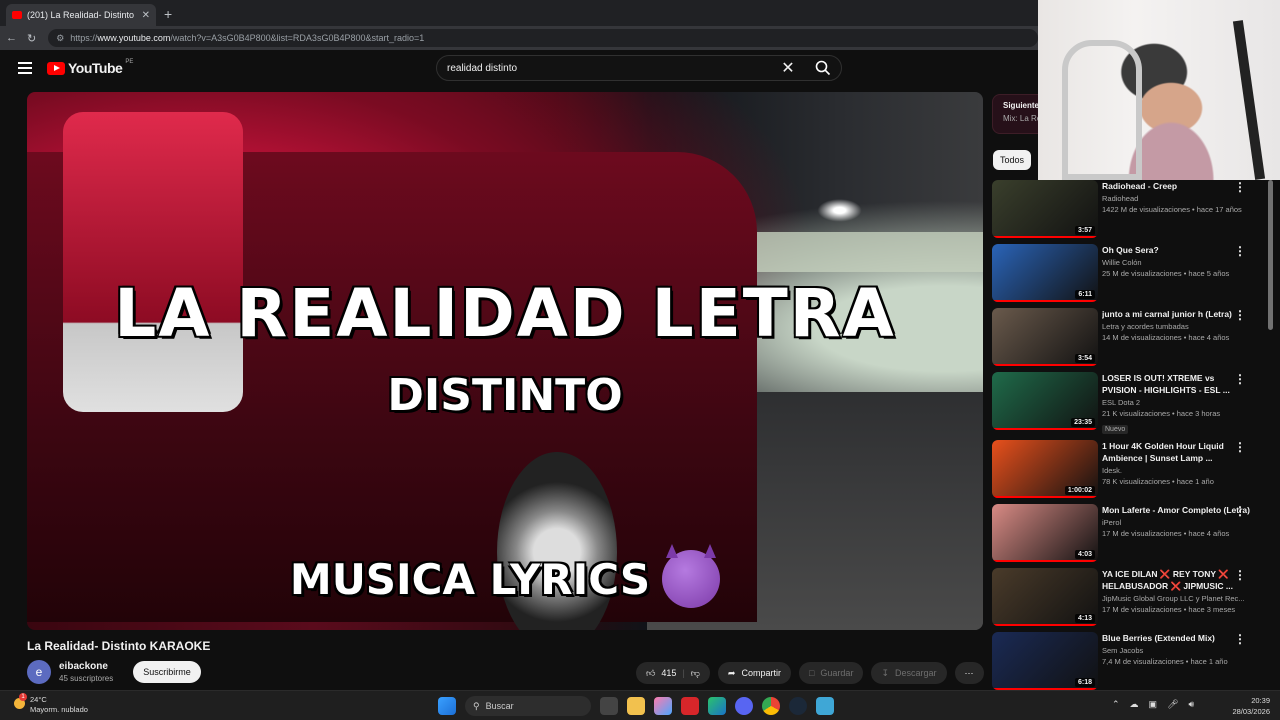  What do you see at coordinates (1045, 337) in the screenshot?
I see `video-thumbnail: 3:54` at bounding box center [1045, 337].